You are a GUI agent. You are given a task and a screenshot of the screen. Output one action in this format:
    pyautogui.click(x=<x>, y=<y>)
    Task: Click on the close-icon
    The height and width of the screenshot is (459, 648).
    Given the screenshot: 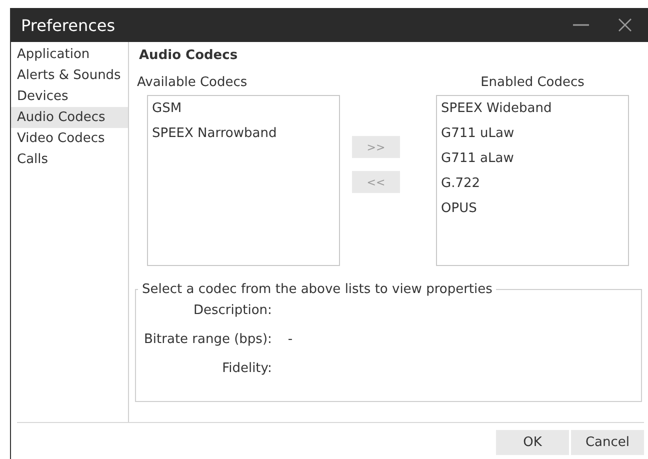 What is the action you would take?
    pyautogui.click(x=625, y=25)
    